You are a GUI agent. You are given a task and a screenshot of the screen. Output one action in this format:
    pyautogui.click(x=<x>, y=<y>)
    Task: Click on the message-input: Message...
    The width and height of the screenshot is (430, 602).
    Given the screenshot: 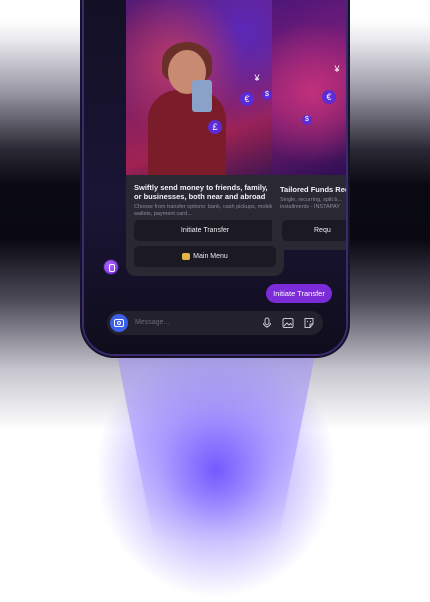 What is the action you would take?
    pyautogui.click(x=152, y=323)
    